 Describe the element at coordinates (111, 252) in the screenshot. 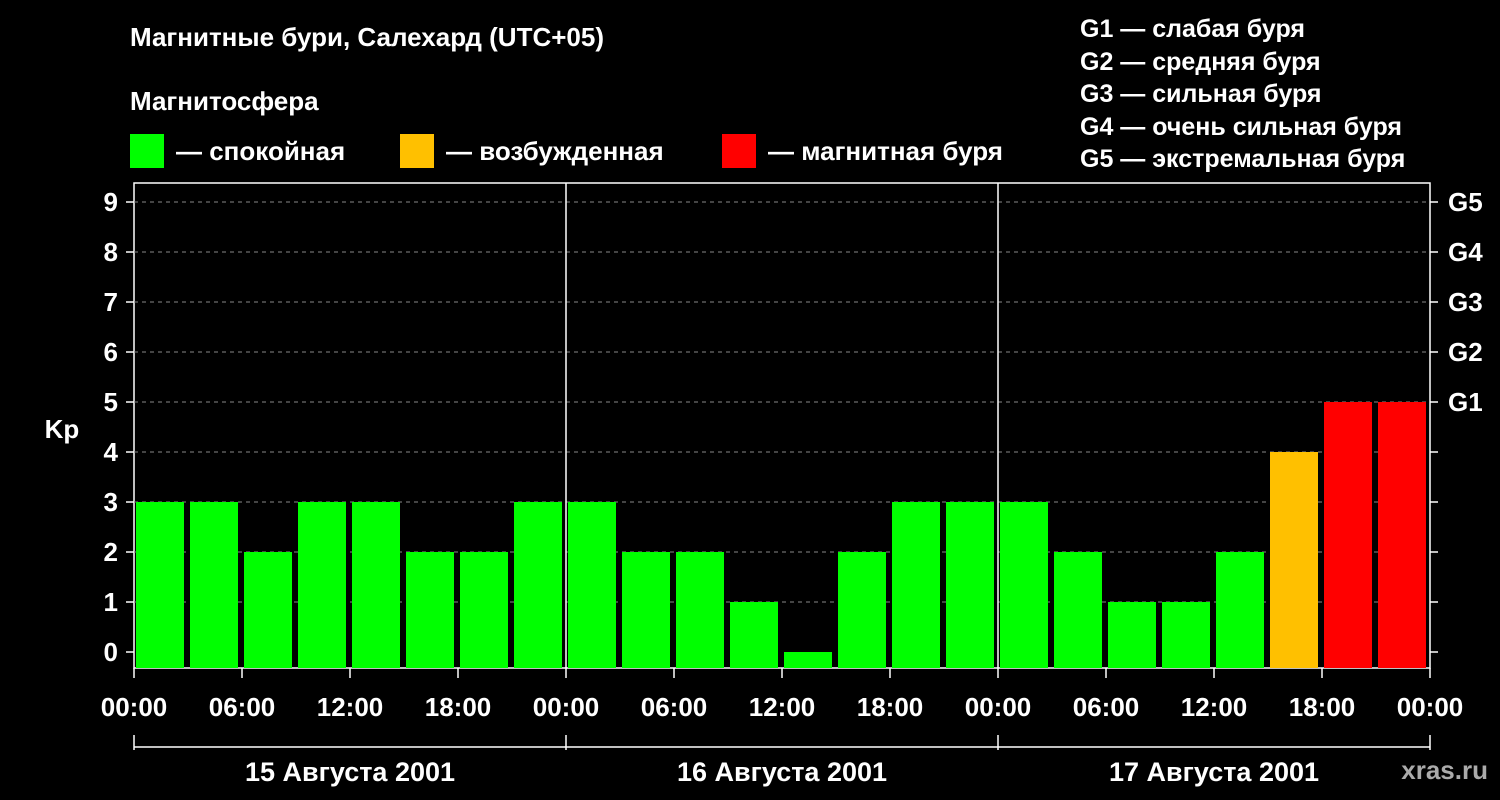

I see `y-tick-label: 8` at that location.